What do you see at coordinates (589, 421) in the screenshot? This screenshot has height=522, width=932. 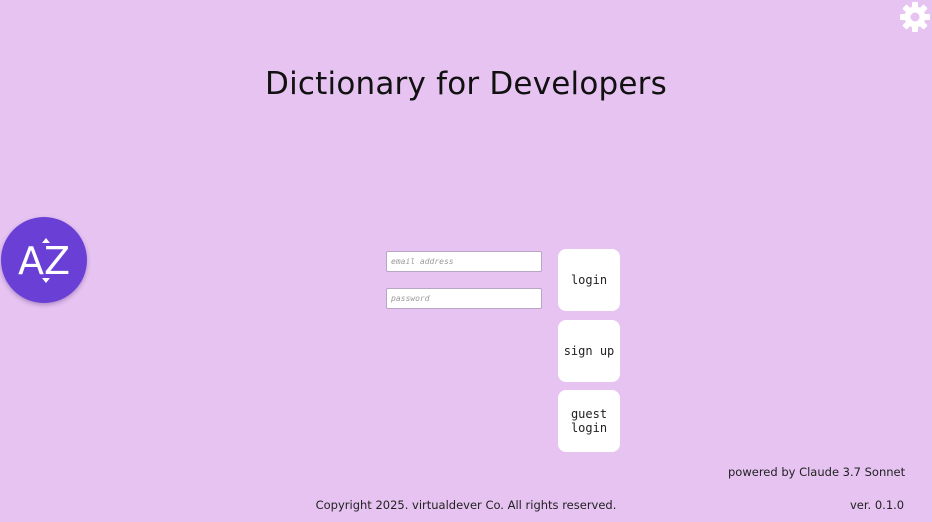 I see `guest-login-button: guest login` at bounding box center [589, 421].